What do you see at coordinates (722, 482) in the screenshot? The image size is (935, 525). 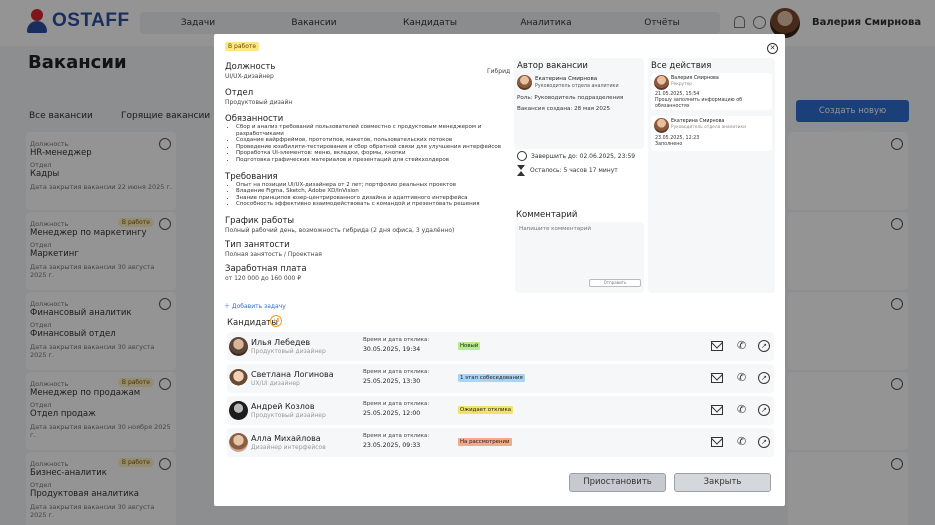 I see `close-vacancy-button: Закрыть` at bounding box center [722, 482].